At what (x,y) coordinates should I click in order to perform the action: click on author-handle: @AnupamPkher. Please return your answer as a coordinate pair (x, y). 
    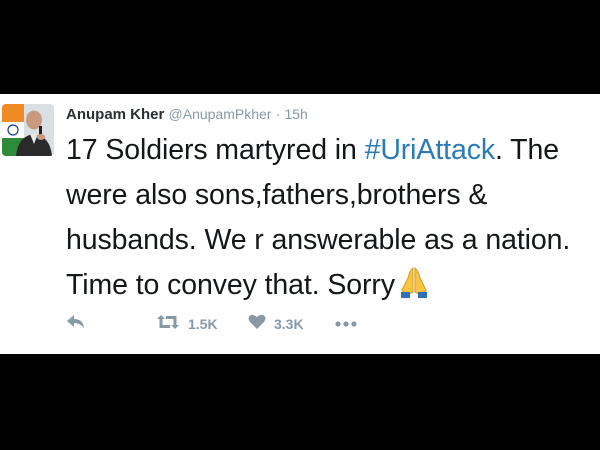
    Looking at the image, I should click on (220, 114).